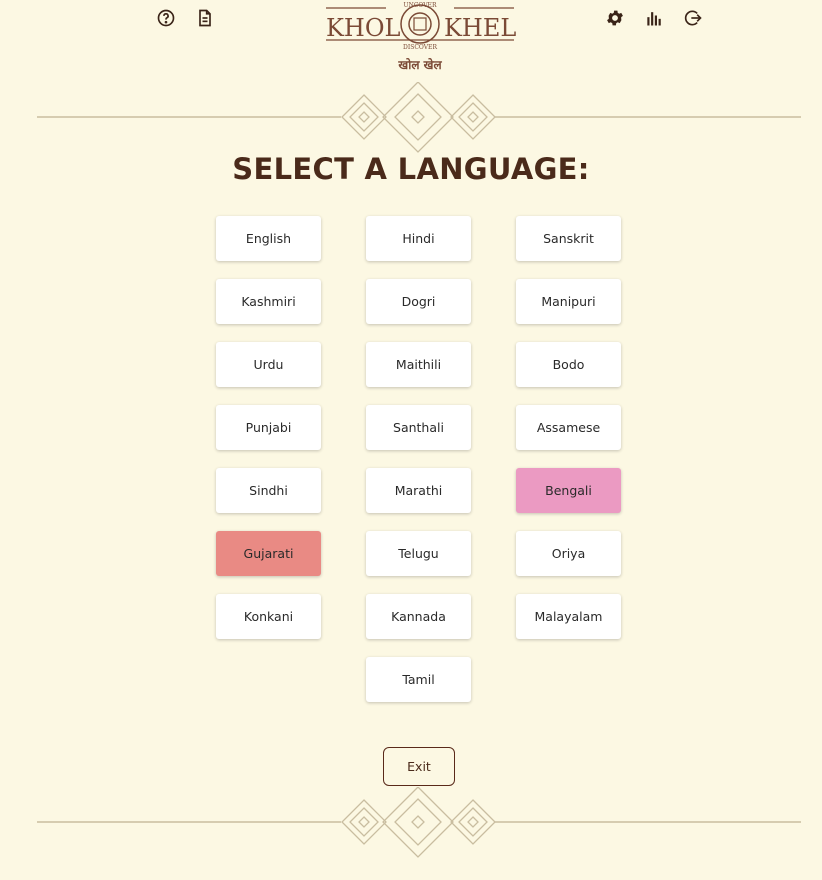 This screenshot has height=880, width=822. I want to click on page-title: SELECT A LANGUAGE:, so click(411, 169).